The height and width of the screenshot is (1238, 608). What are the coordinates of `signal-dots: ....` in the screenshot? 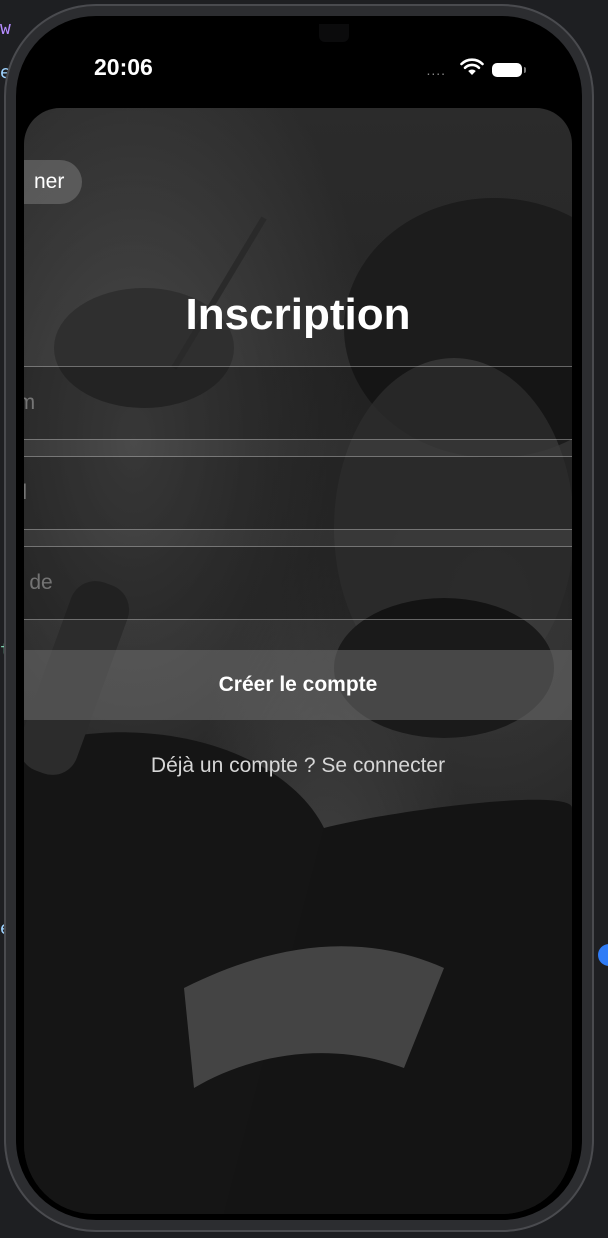 It's located at (436, 69).